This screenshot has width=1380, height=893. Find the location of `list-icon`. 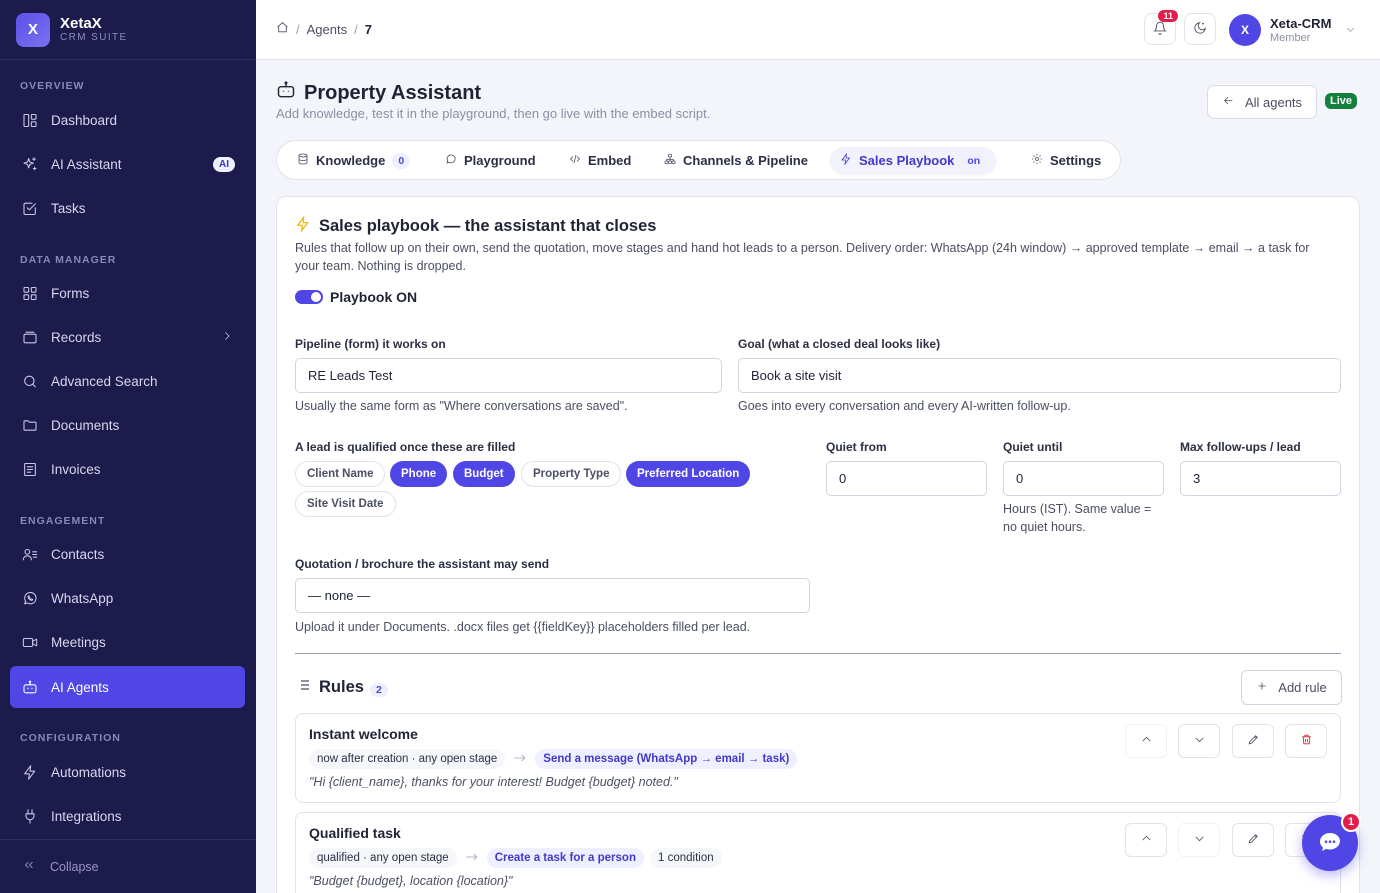

list-icon is located at coordinates (307, 687).